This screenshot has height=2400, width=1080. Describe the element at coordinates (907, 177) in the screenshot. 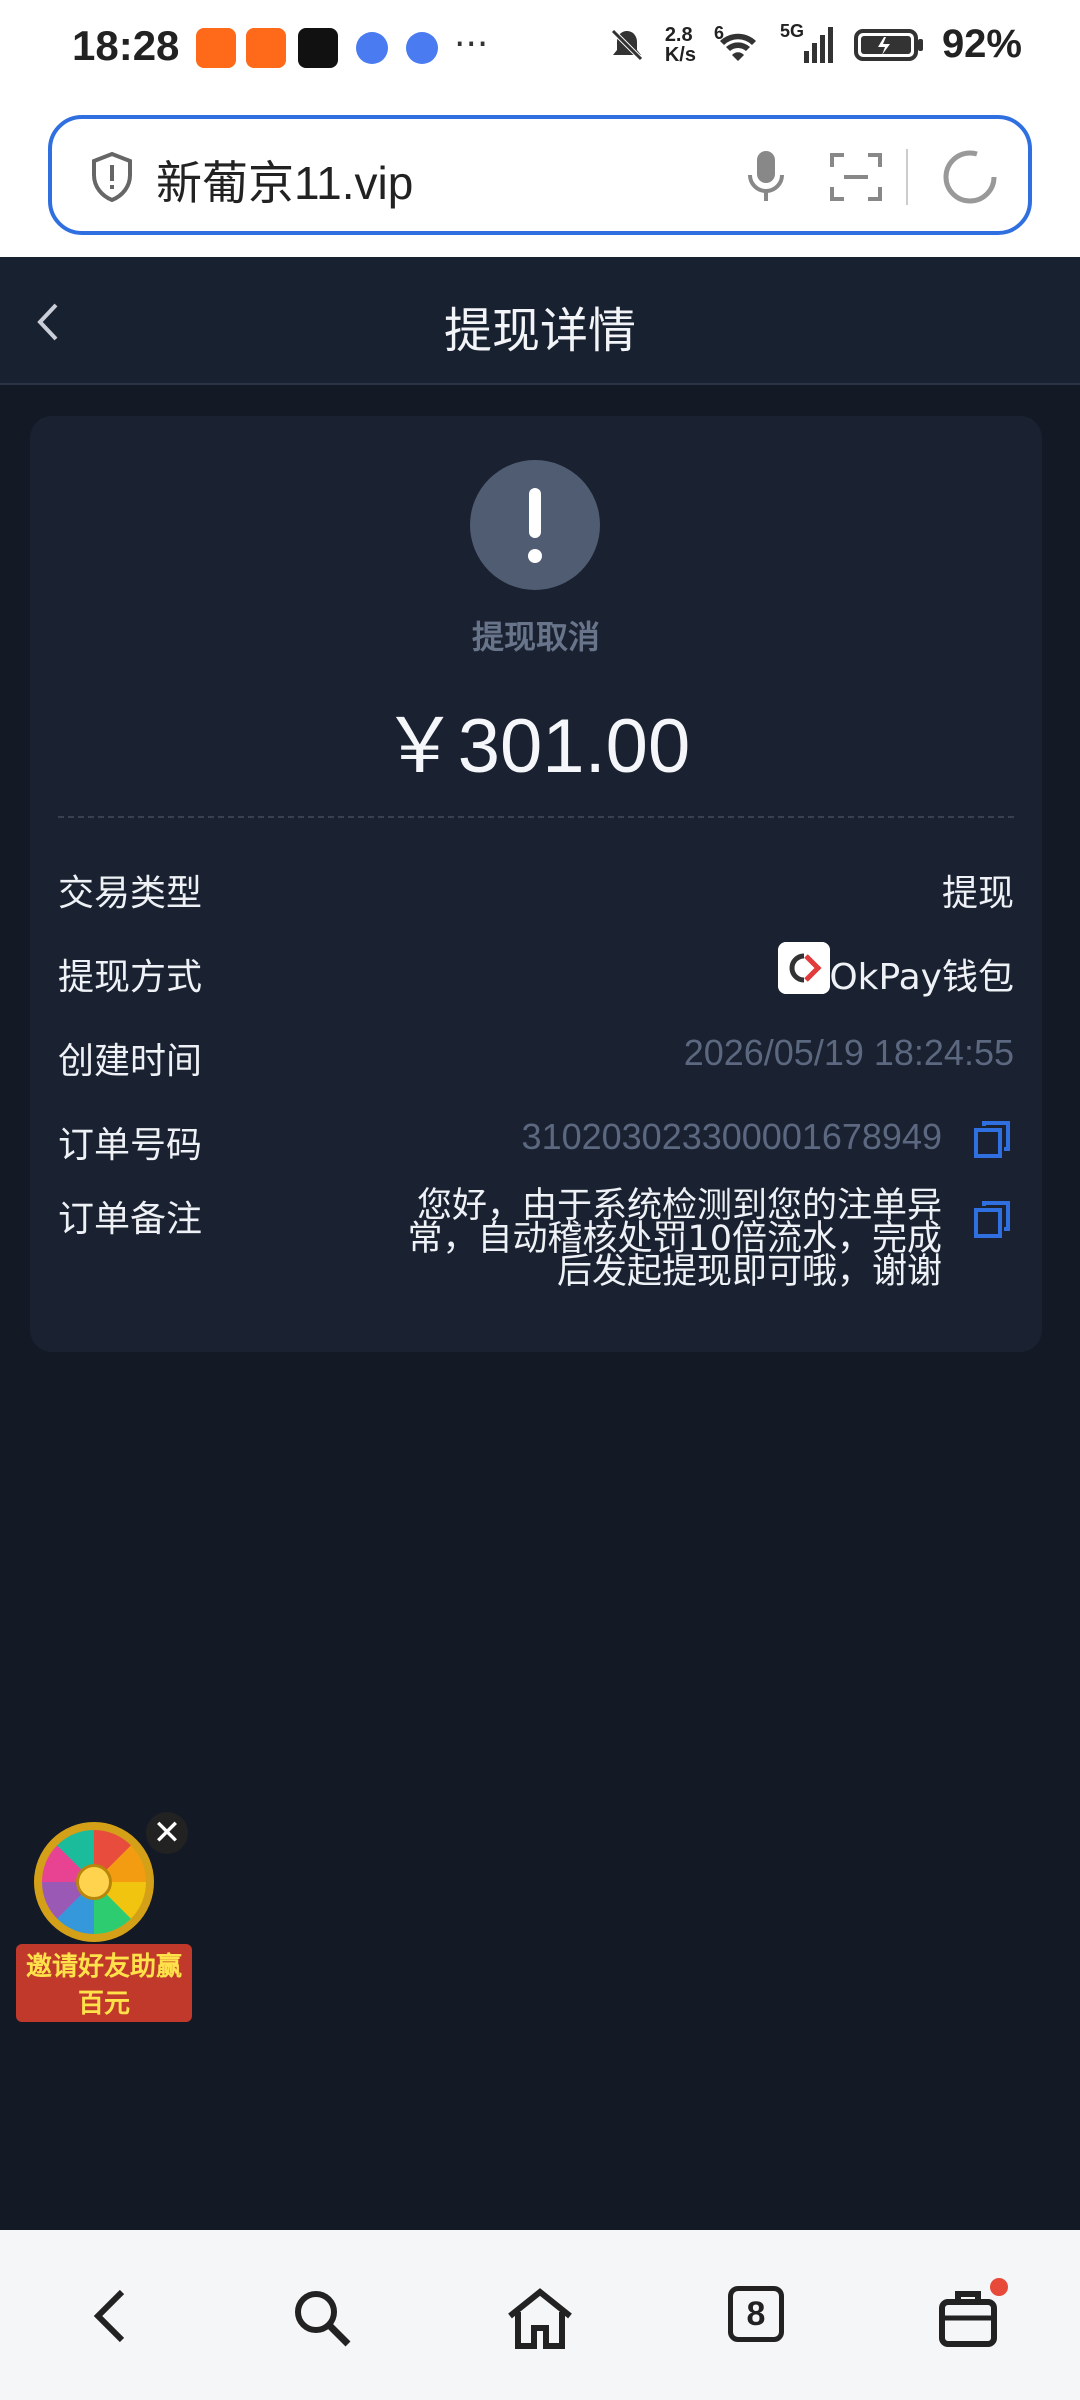

I see `toolbar-divider` at that location.